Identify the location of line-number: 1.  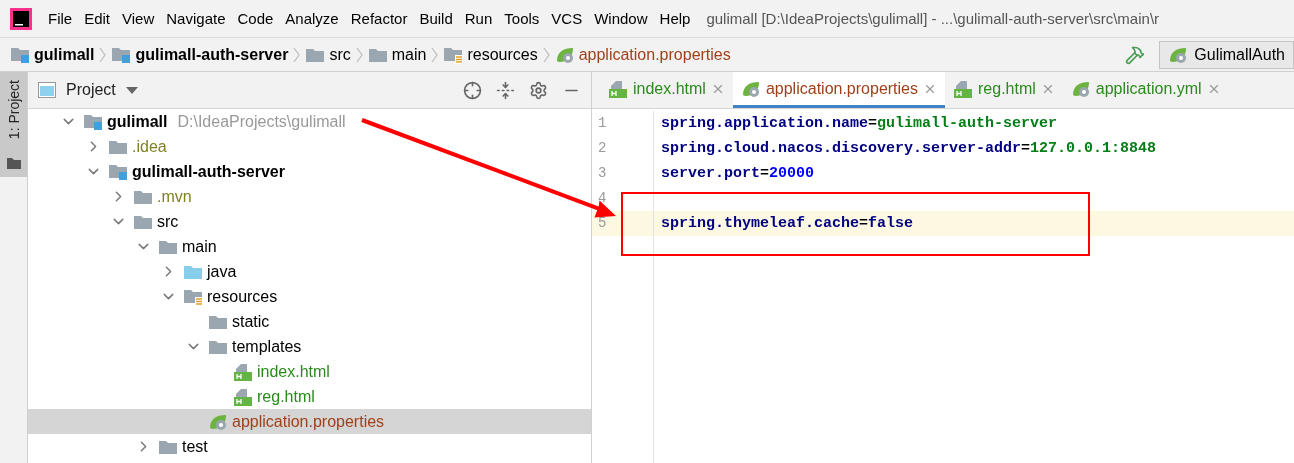
(623, 123).